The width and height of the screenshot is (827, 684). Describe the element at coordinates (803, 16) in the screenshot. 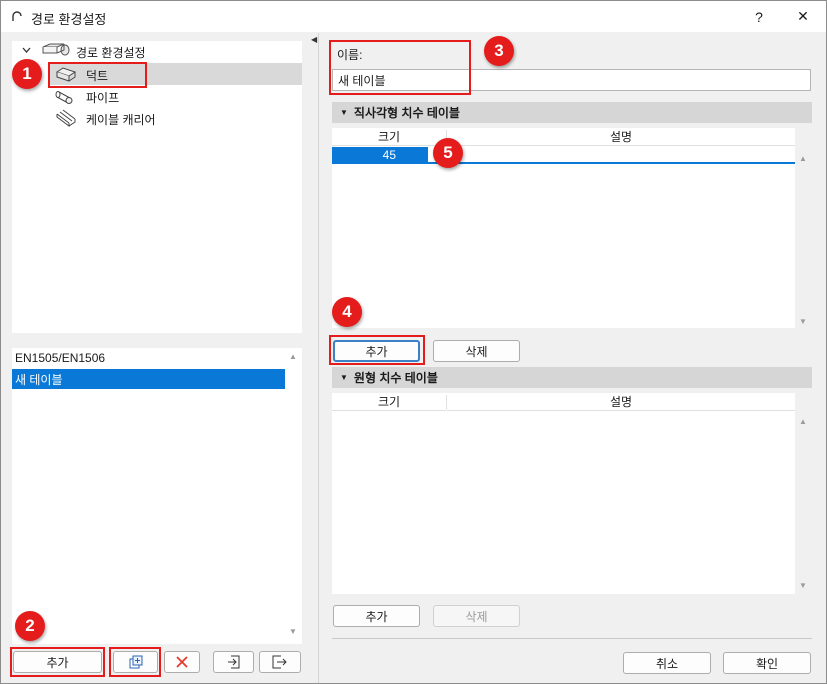

I see `close-button: ✕` at that location.